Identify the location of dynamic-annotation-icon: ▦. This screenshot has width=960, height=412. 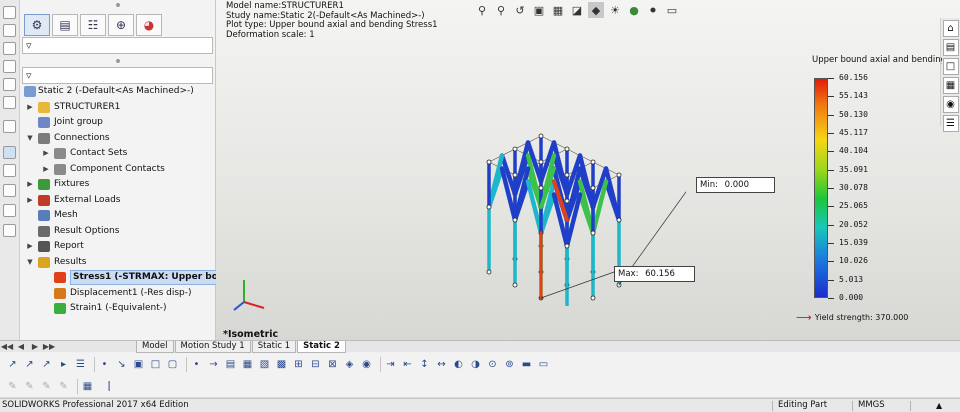
(558, 10).